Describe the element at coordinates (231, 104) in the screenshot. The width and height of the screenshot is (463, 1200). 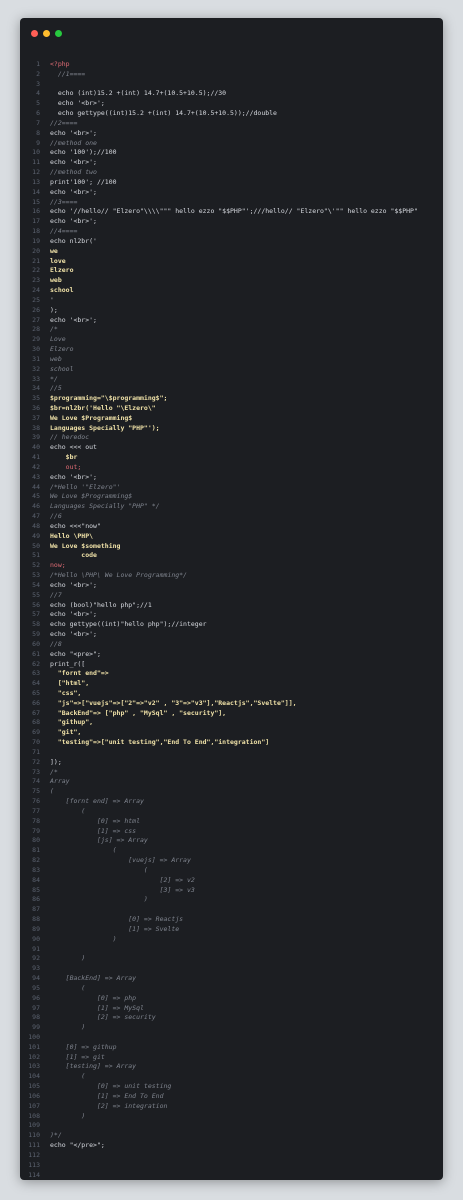
I see `code-line: 5 echo '<br>';` at that location.